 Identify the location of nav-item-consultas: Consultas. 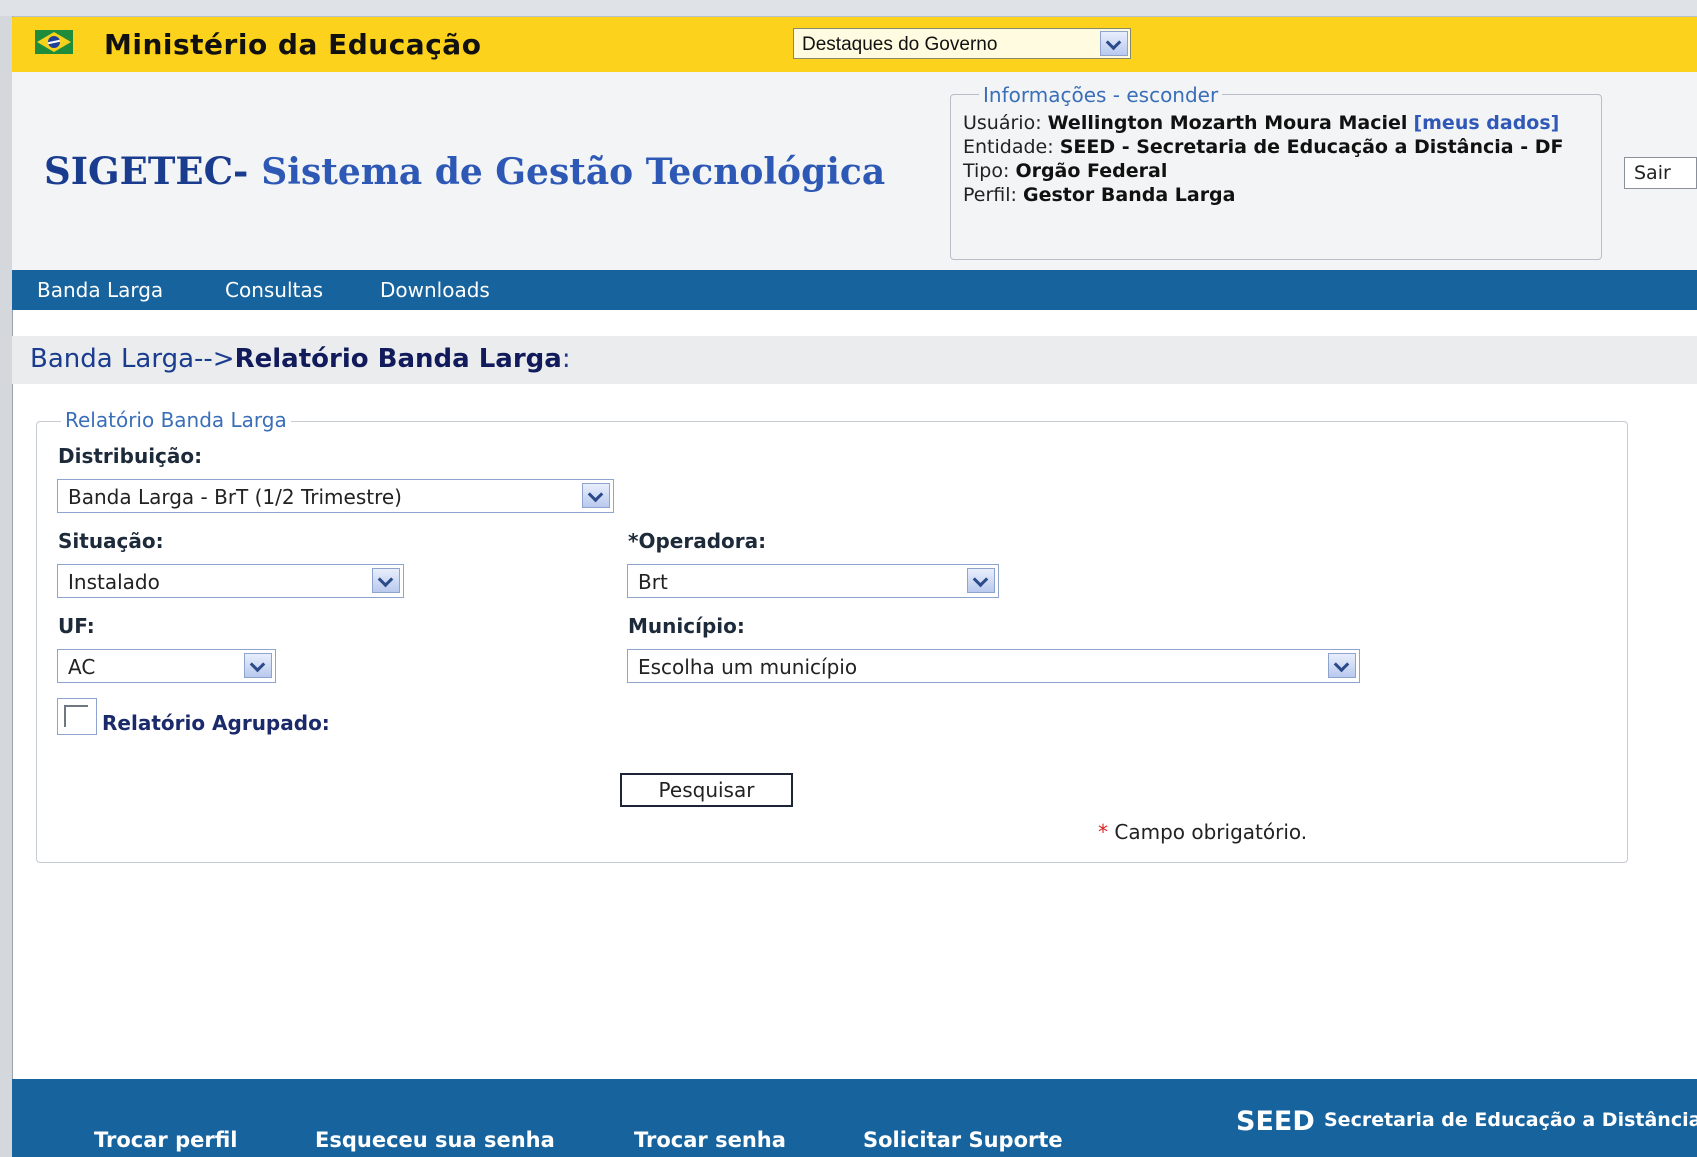
(274, 290).